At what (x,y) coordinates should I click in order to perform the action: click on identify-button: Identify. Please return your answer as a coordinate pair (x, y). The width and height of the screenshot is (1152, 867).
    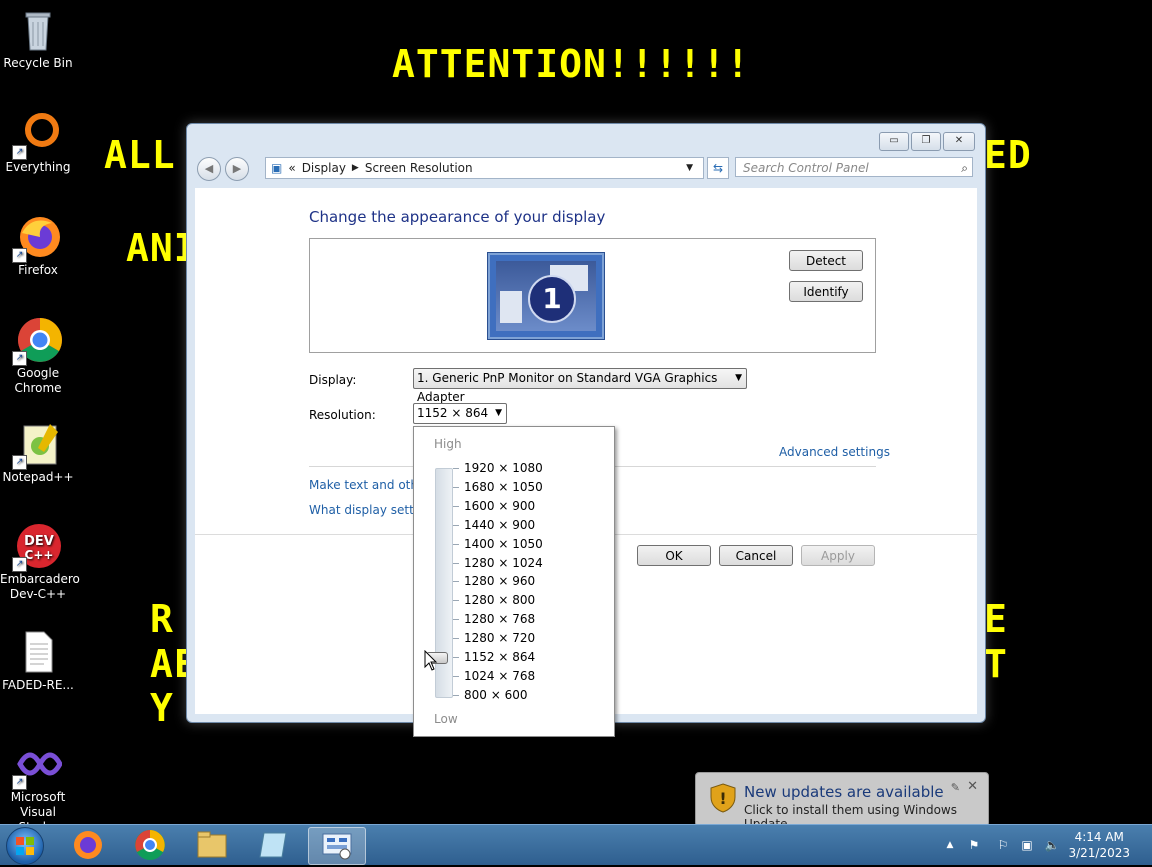
    Looking at the image, I should click on (826, 291).